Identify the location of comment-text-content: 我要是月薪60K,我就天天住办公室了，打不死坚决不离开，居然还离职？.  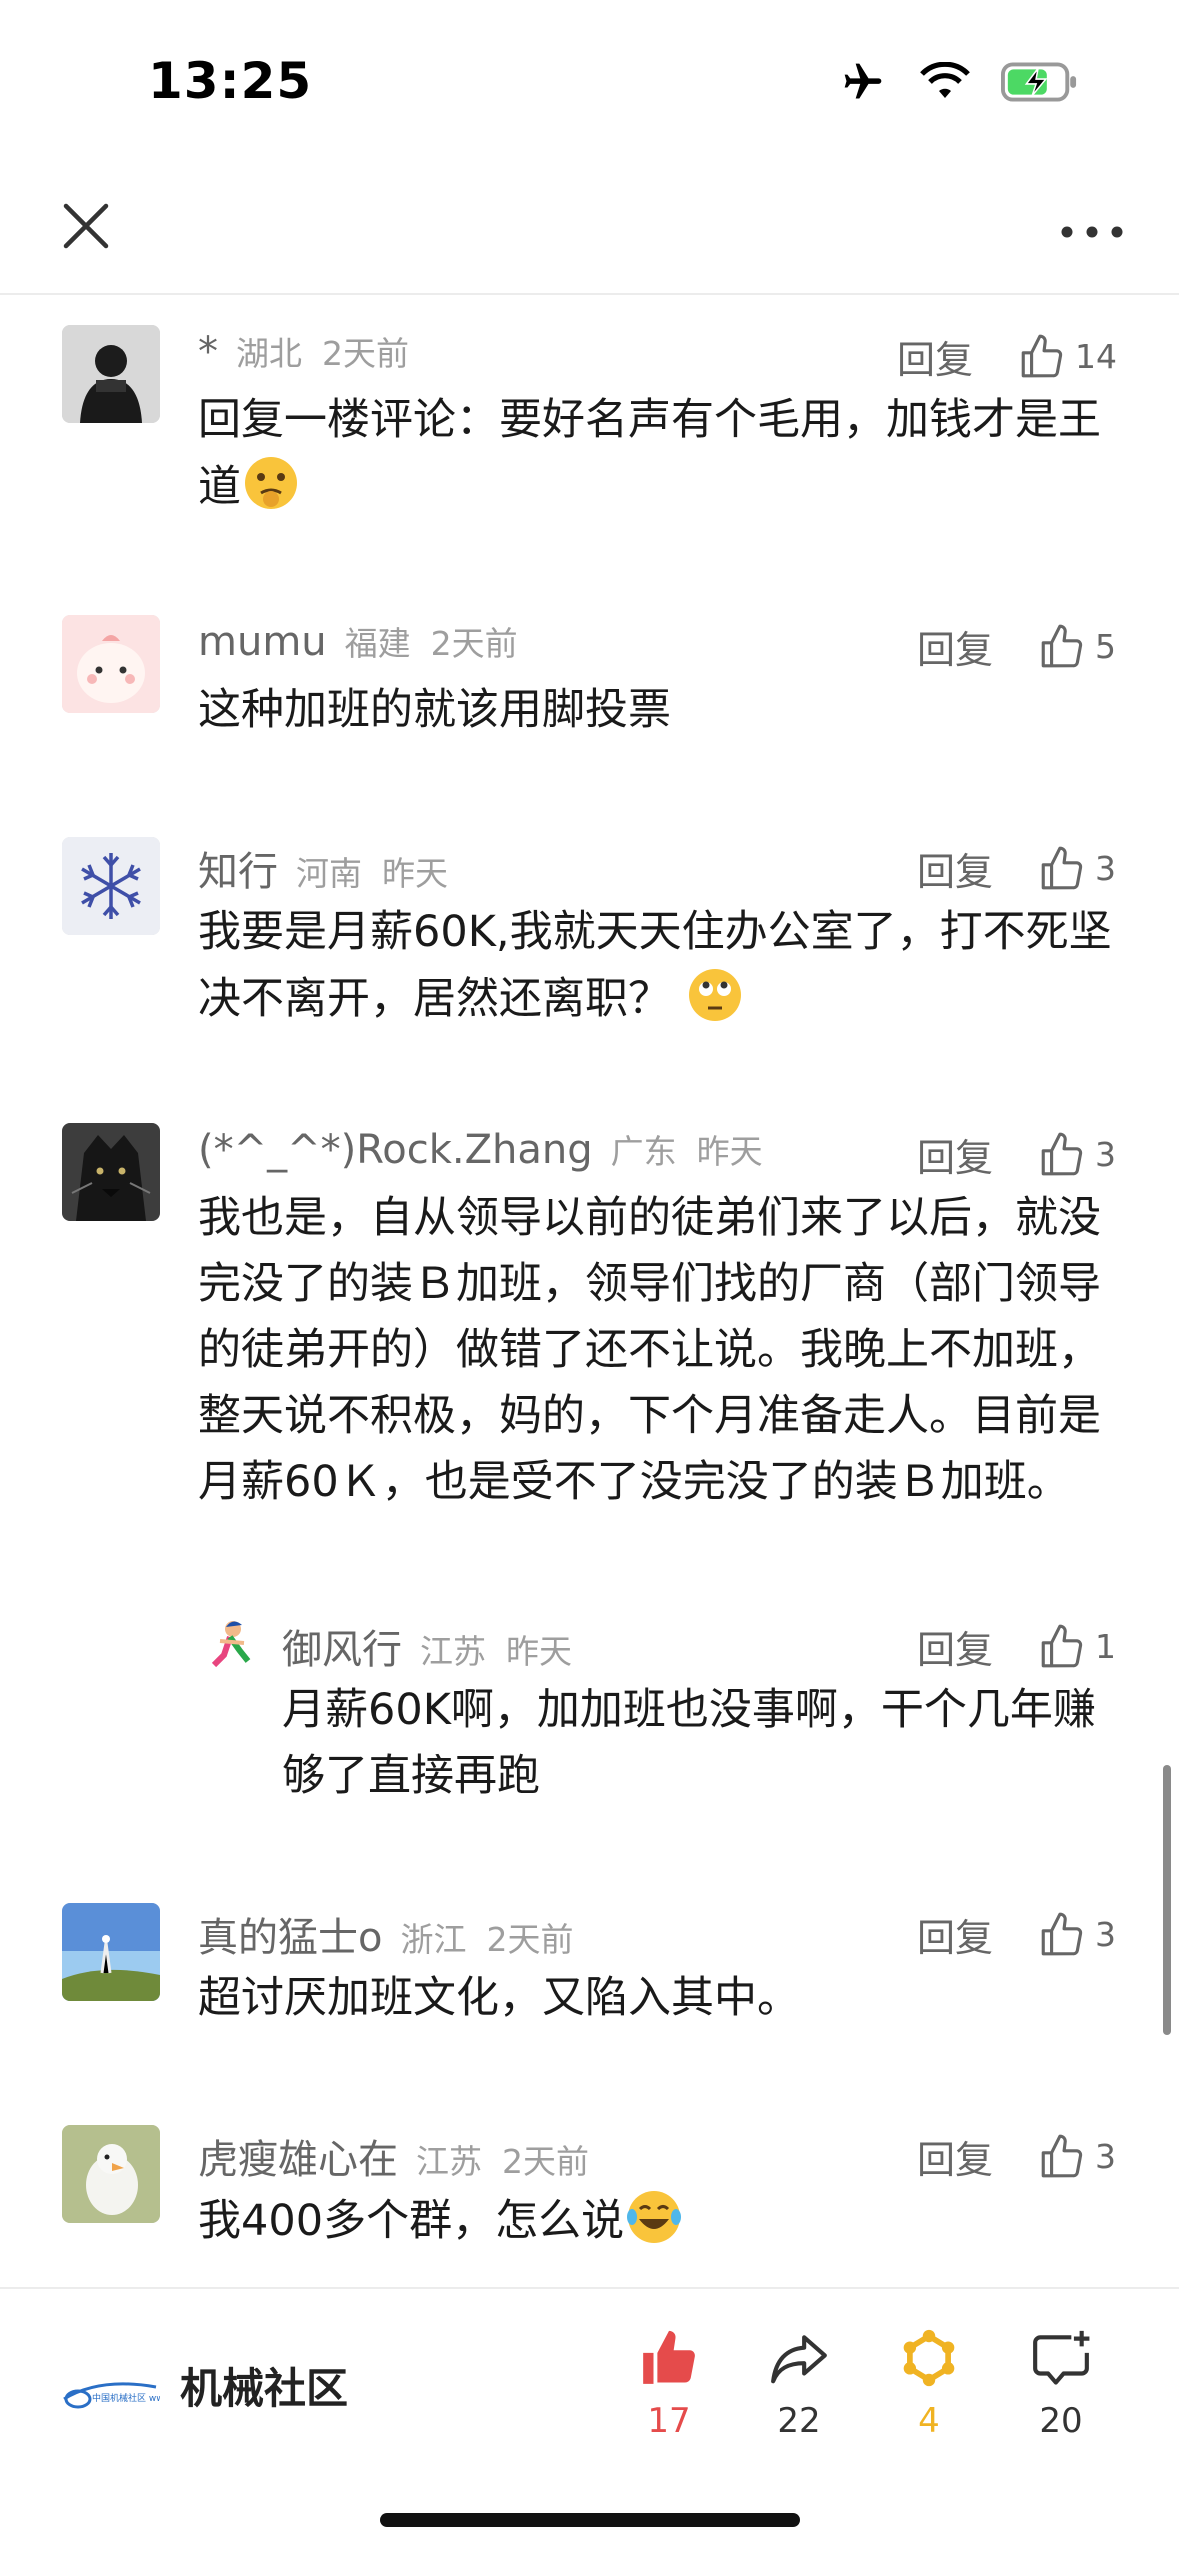
(655, 965).